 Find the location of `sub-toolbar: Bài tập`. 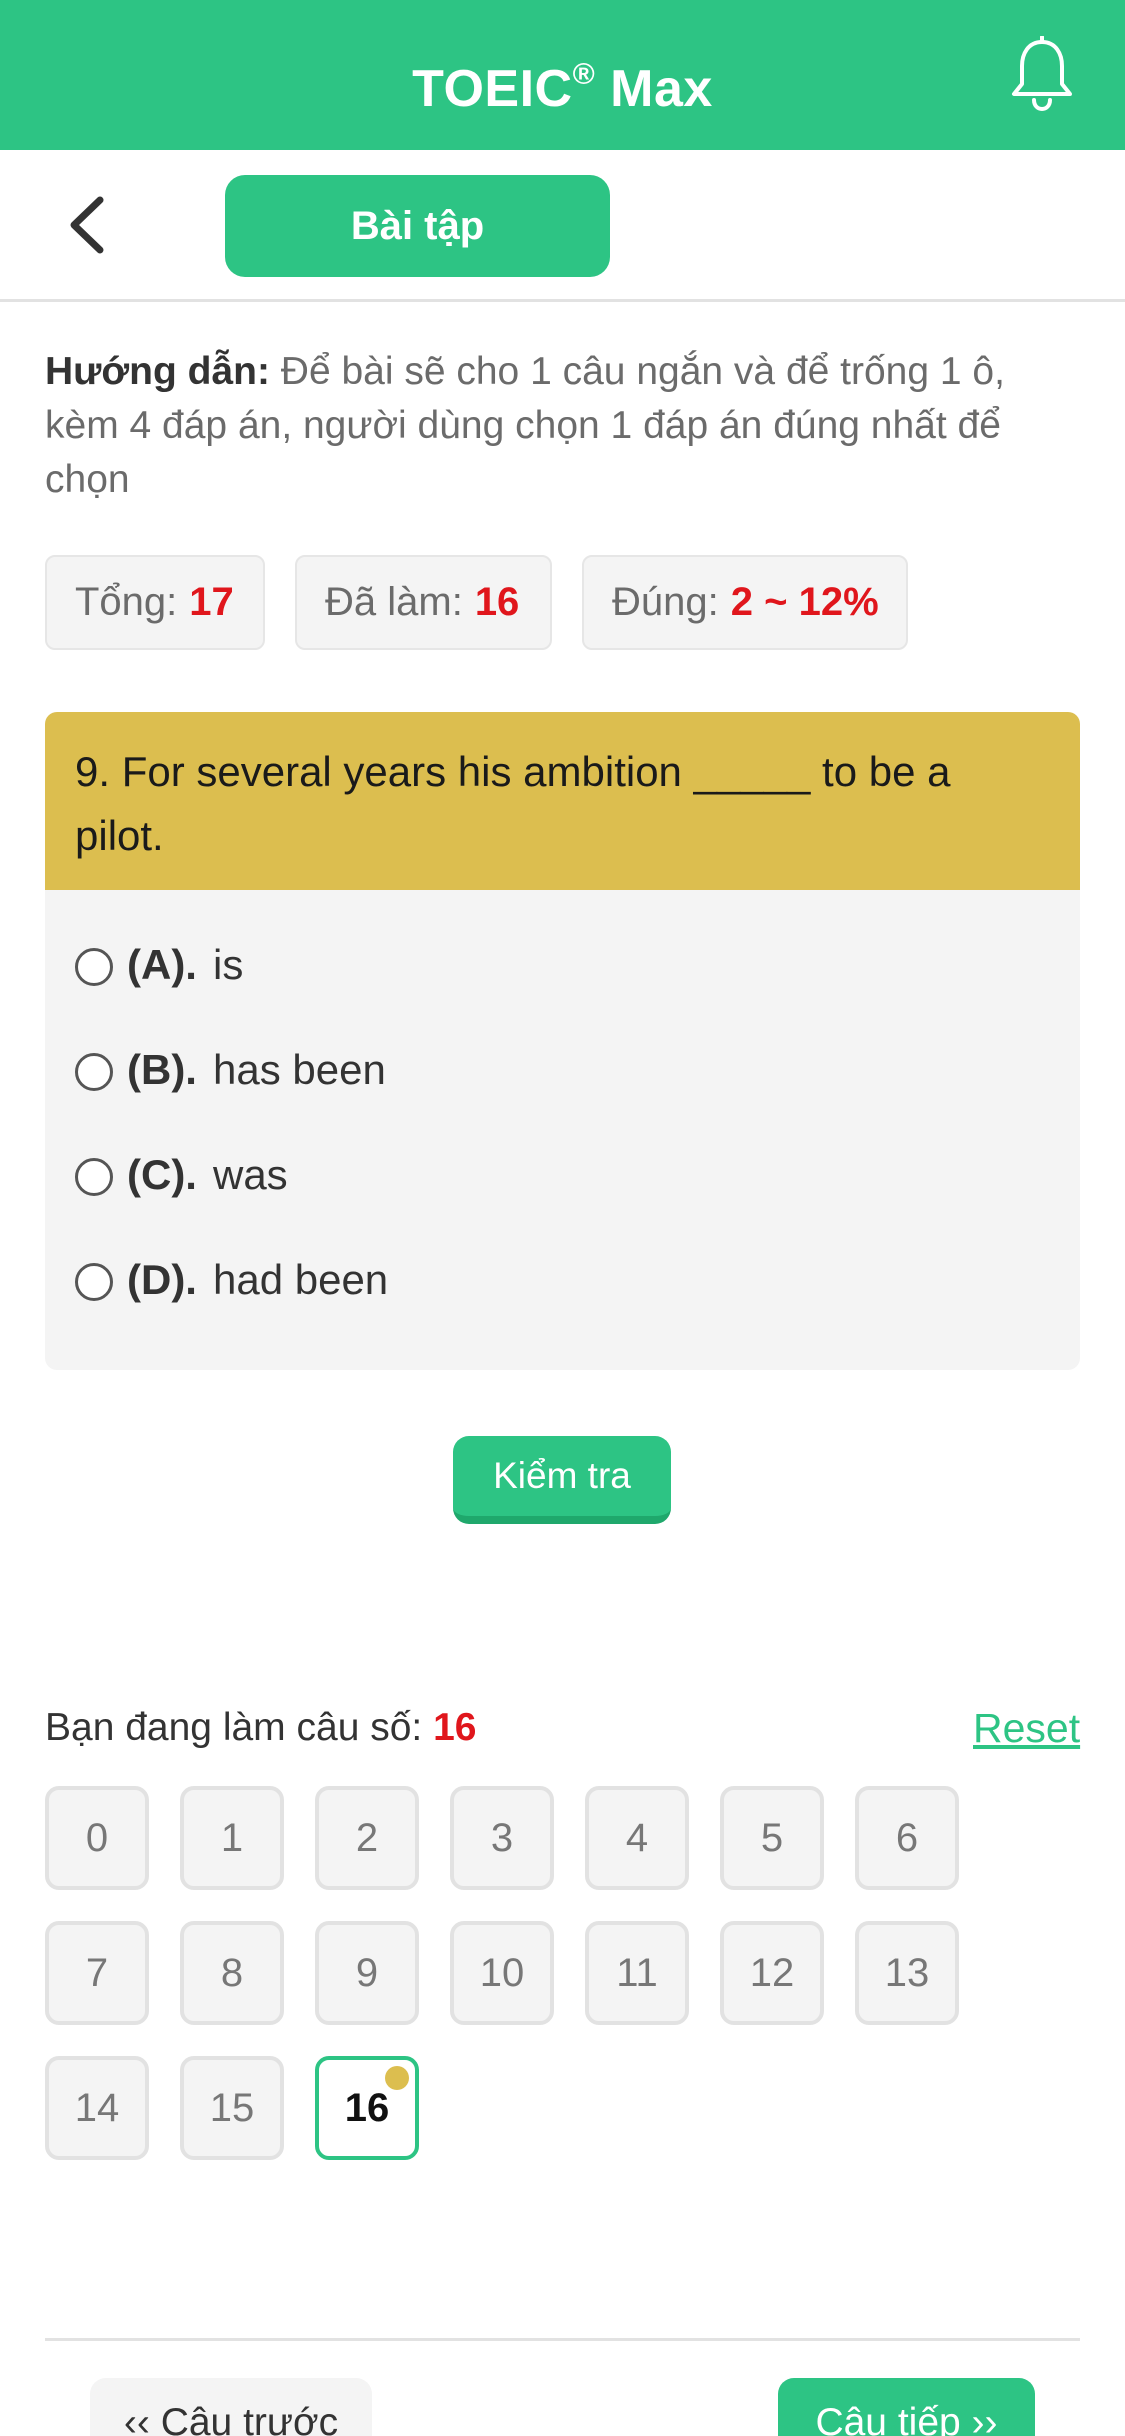

sub-toolbar: Bài tập is located at coordinates (562, 226).